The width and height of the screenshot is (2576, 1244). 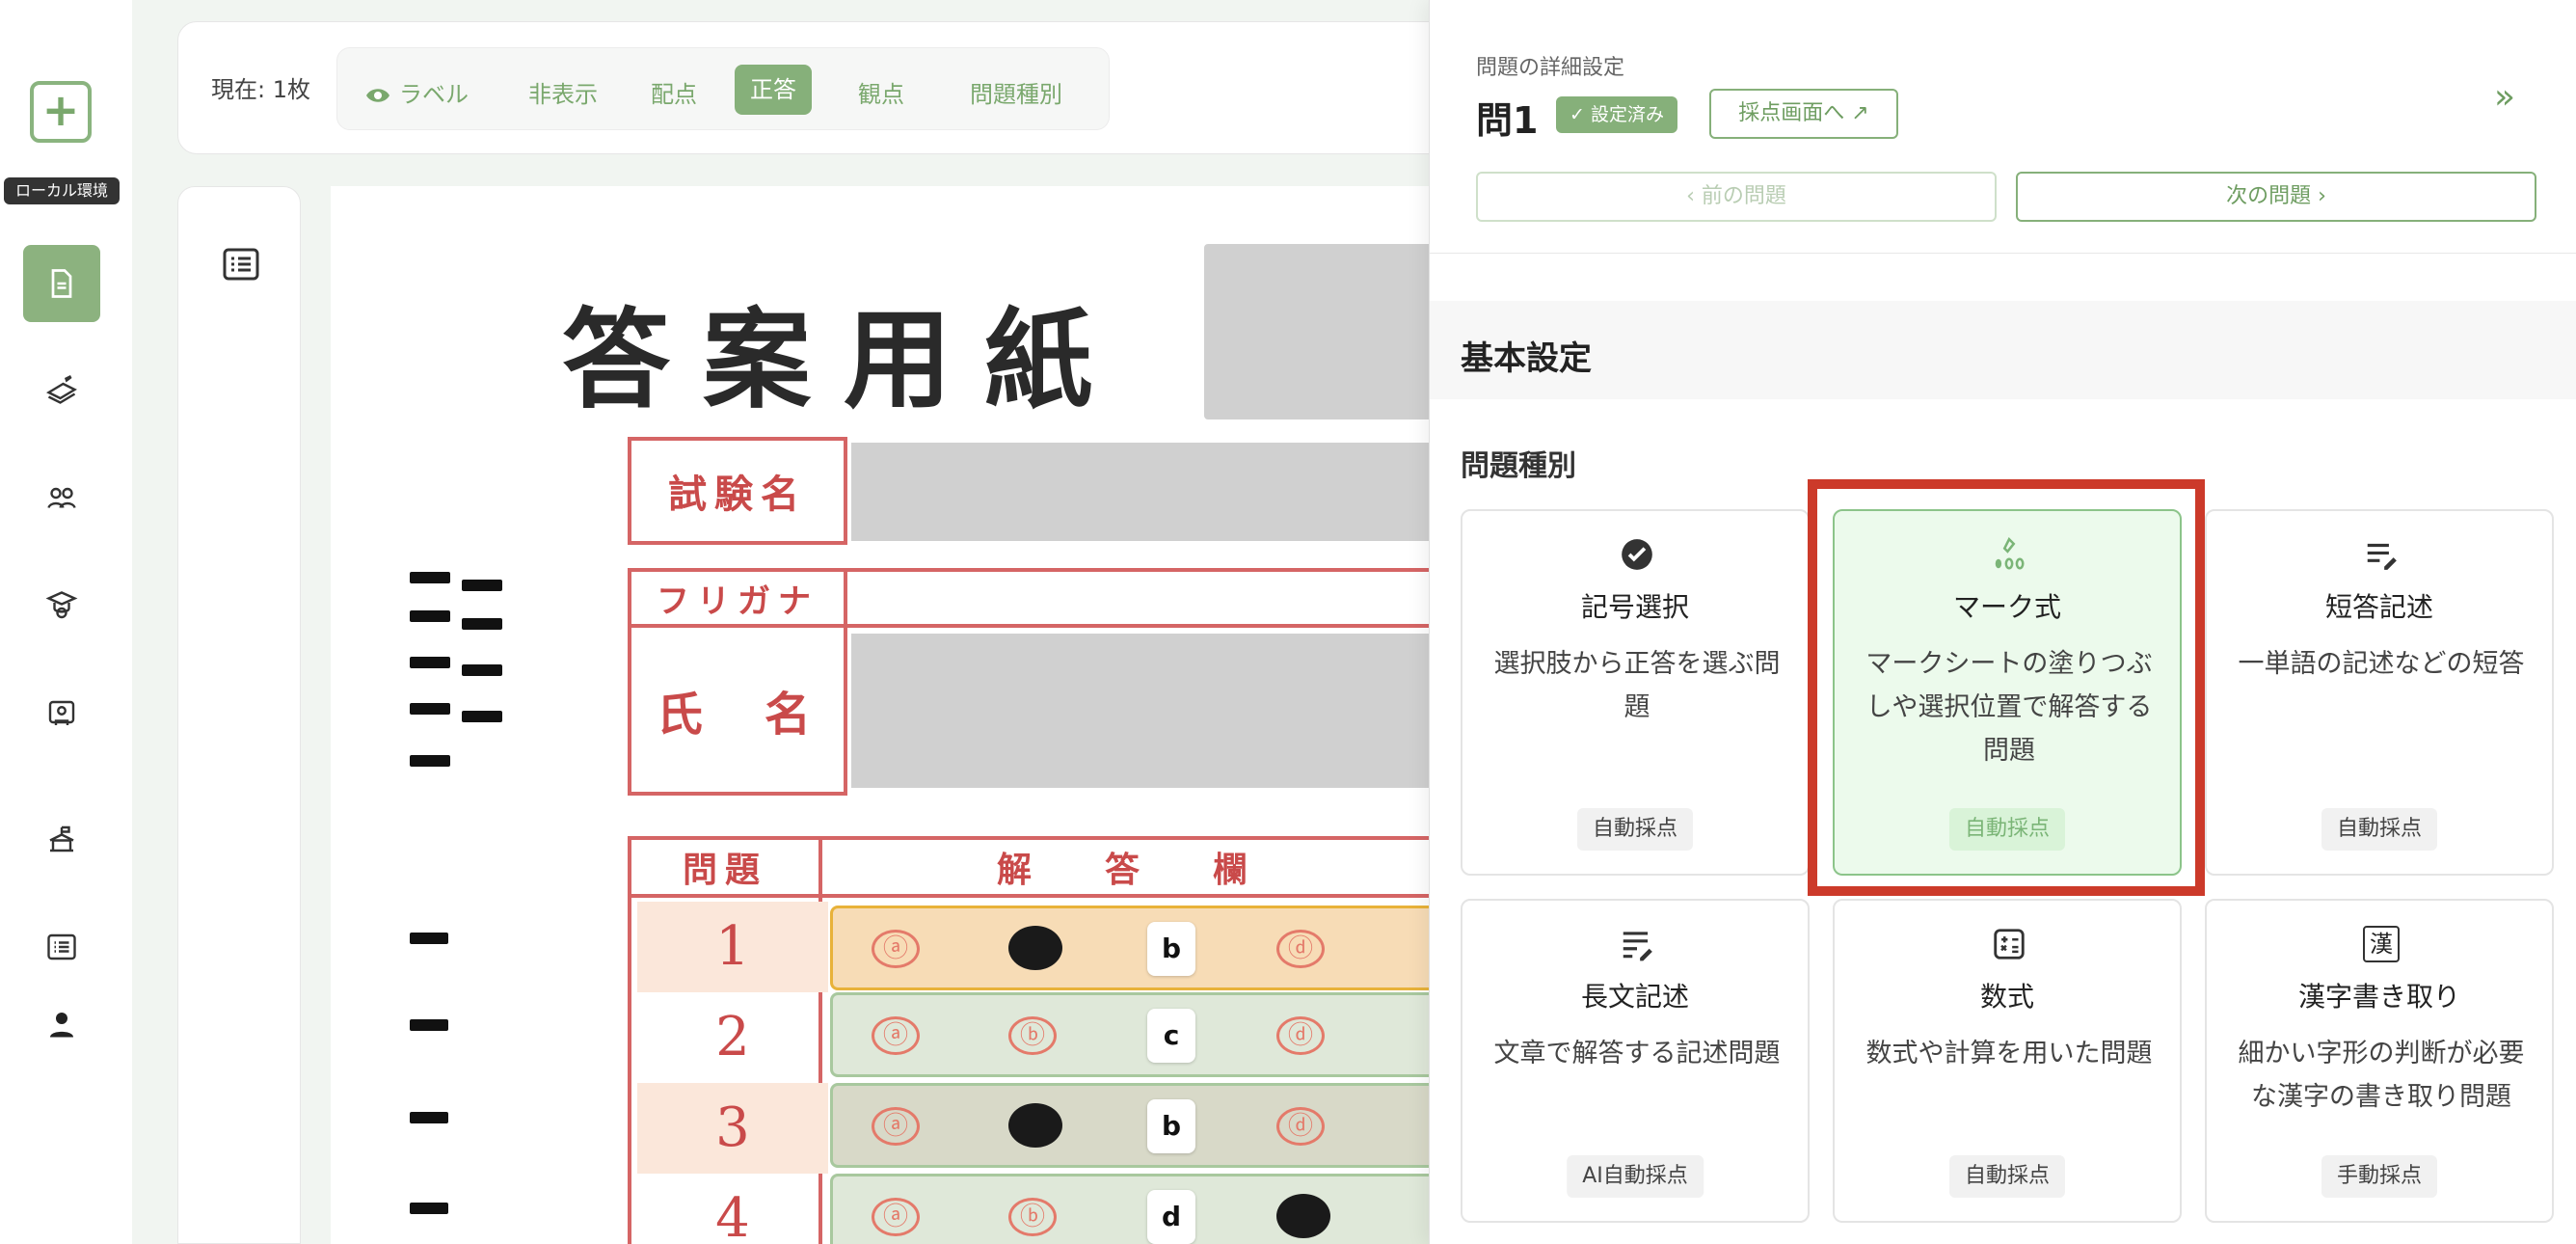 What do you see at coordinates (1635, 997) in the screenshot?
I see `card-name: 長文記述` at bounding box center [1635, 997].